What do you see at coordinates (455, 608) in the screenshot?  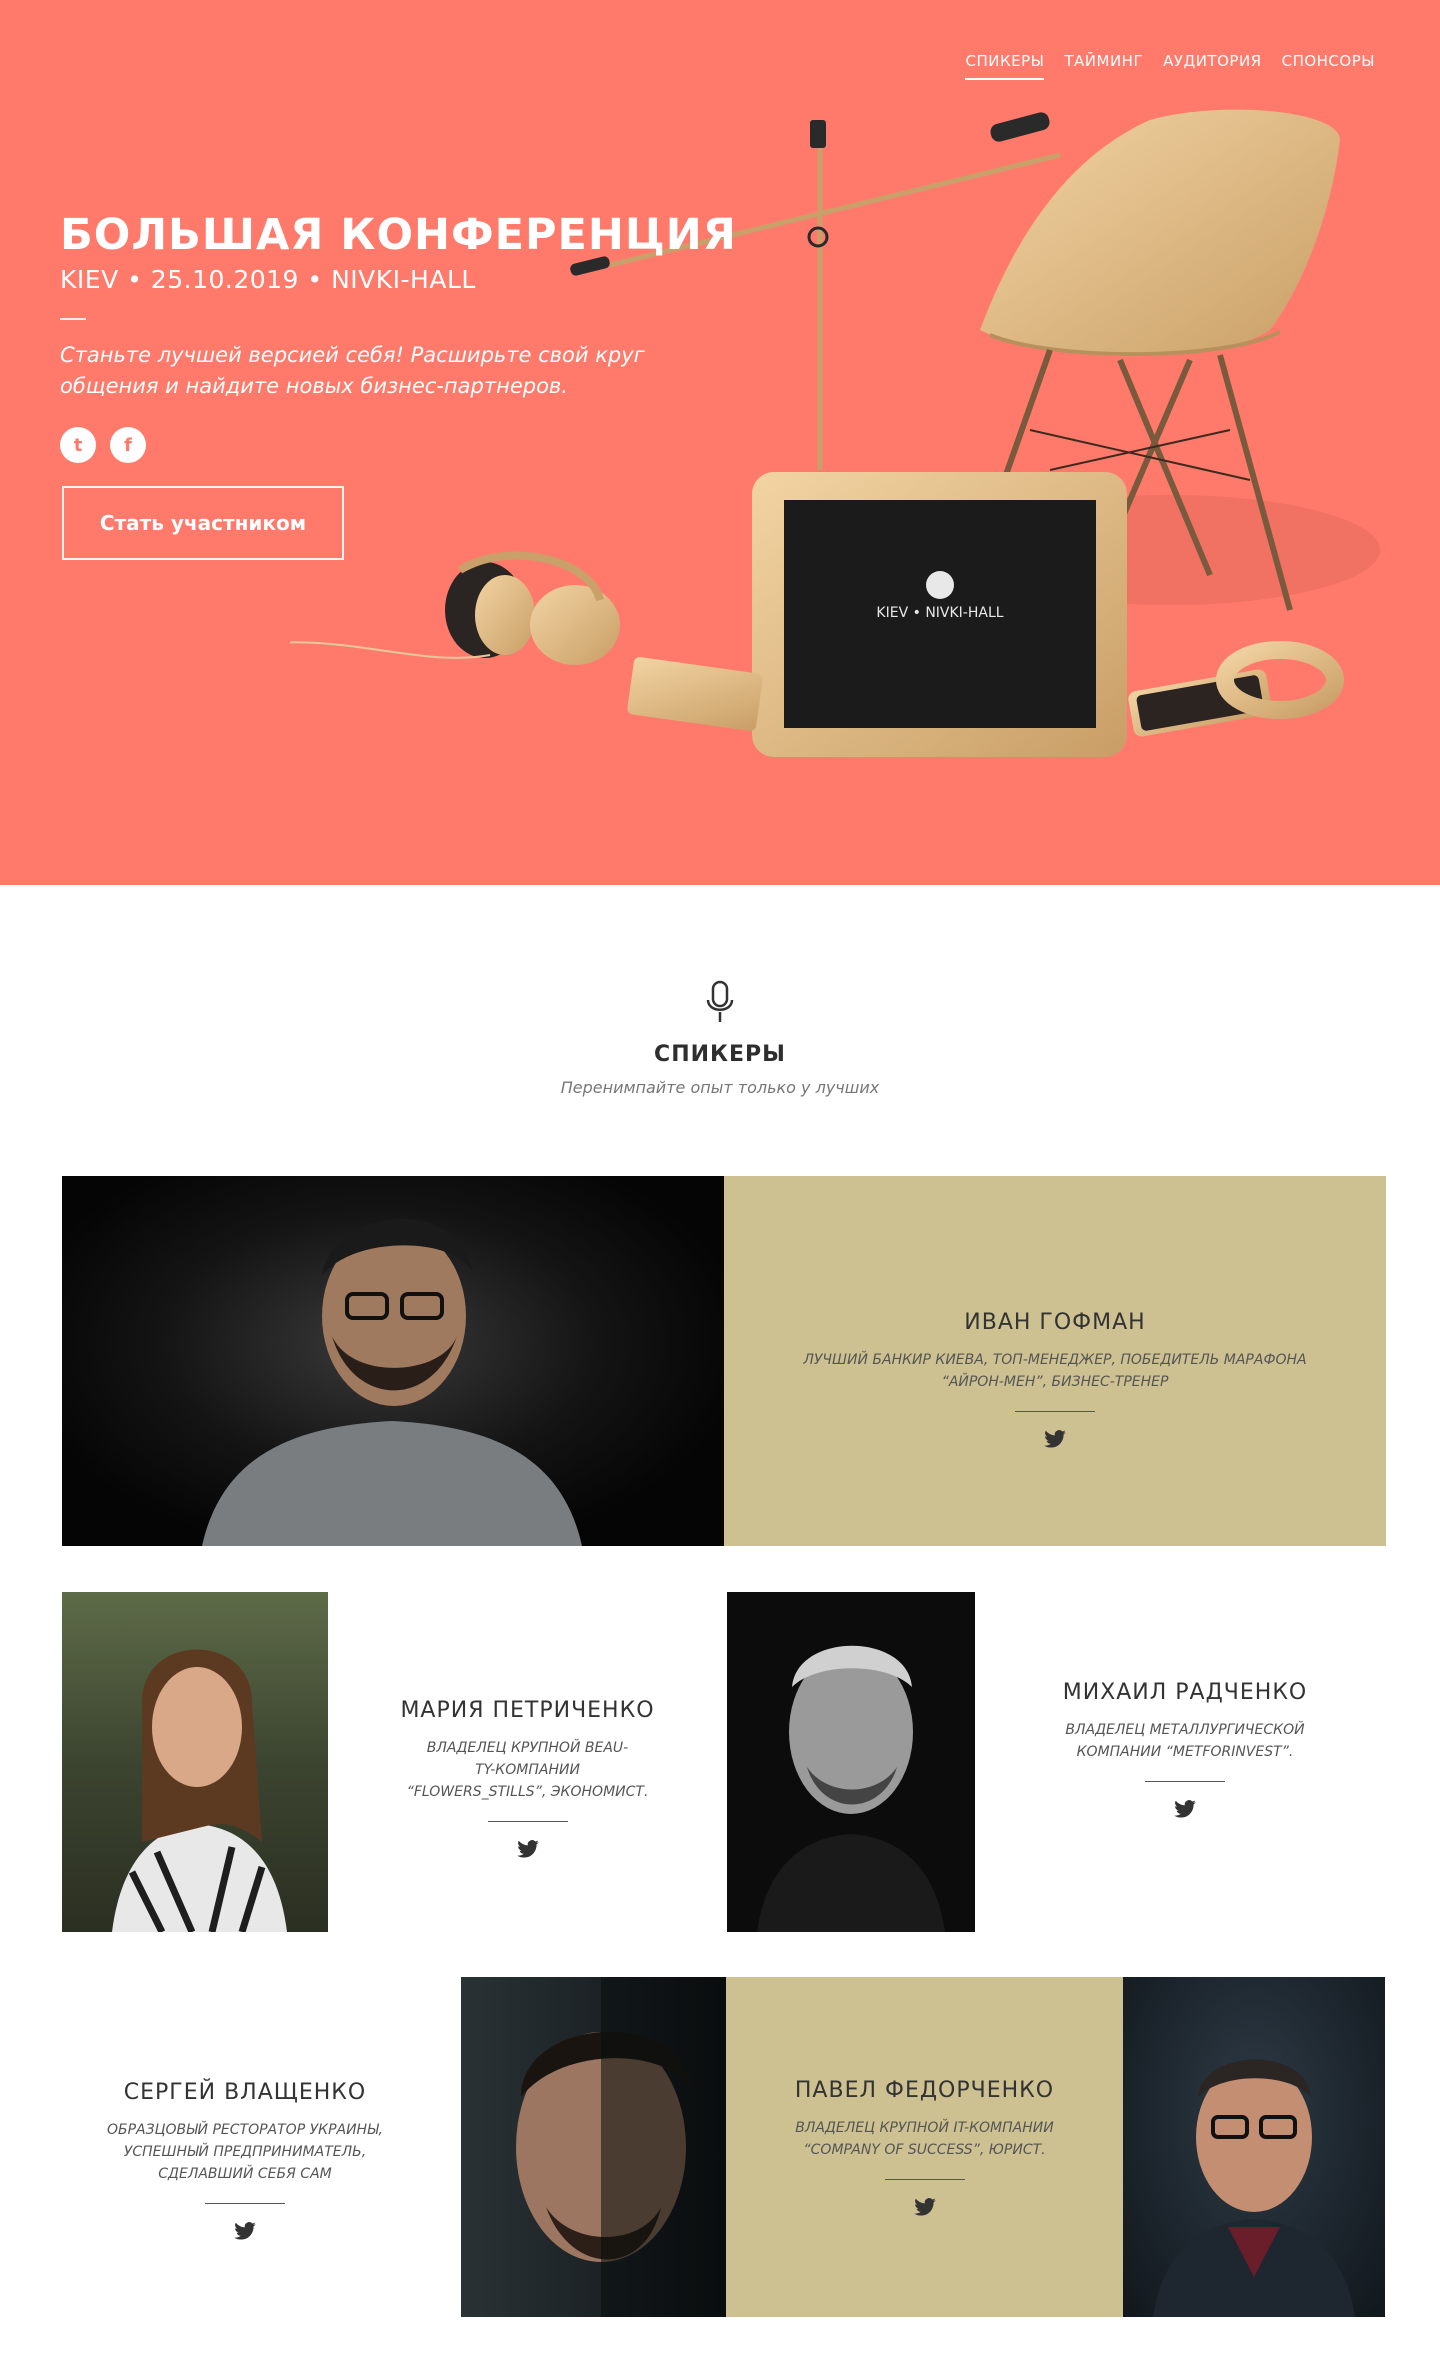 I see `headphones-illustration` at bounding box center [455, 608].